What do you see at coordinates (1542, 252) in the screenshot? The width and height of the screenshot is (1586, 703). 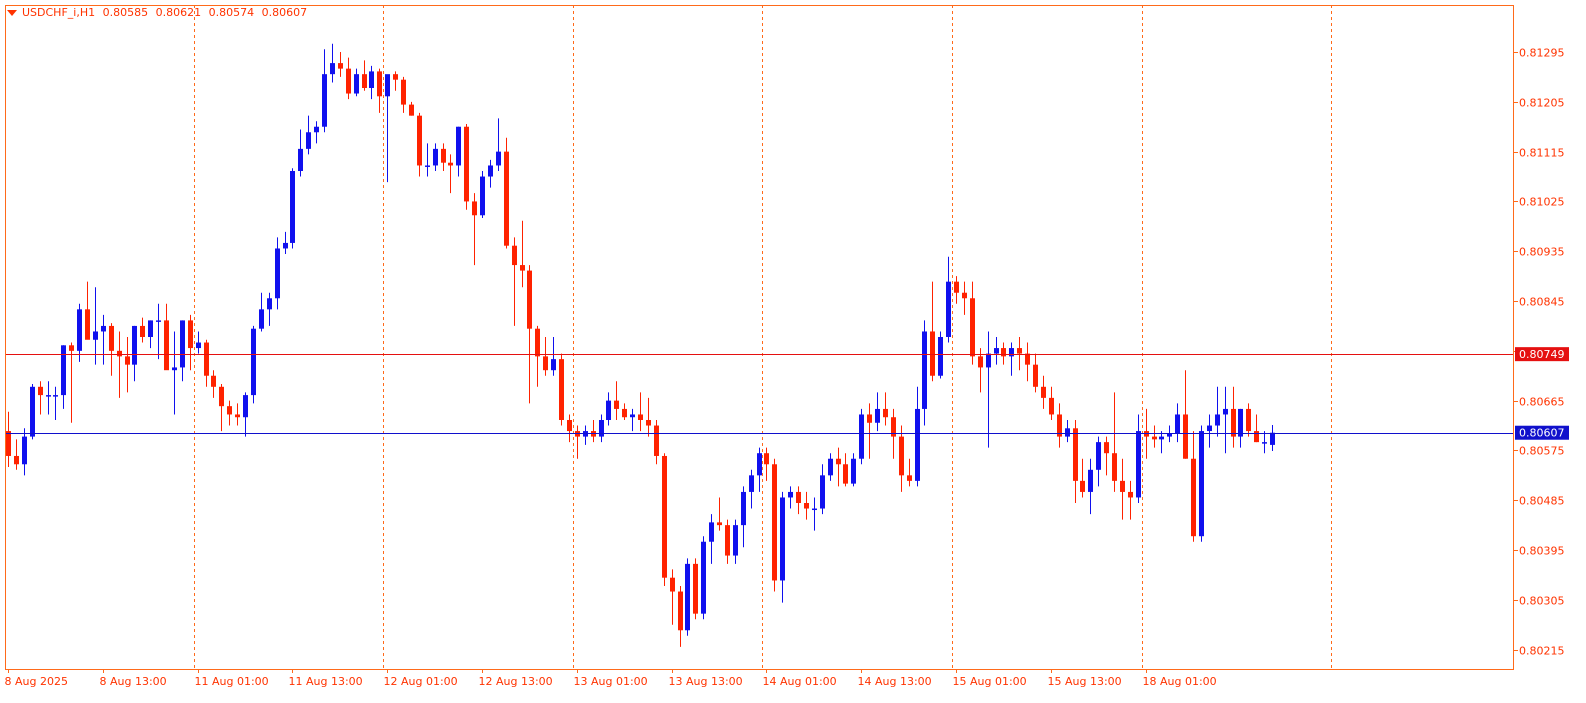 I see `y-tick-label: 0.80935` at bounding box center [1542, 252].